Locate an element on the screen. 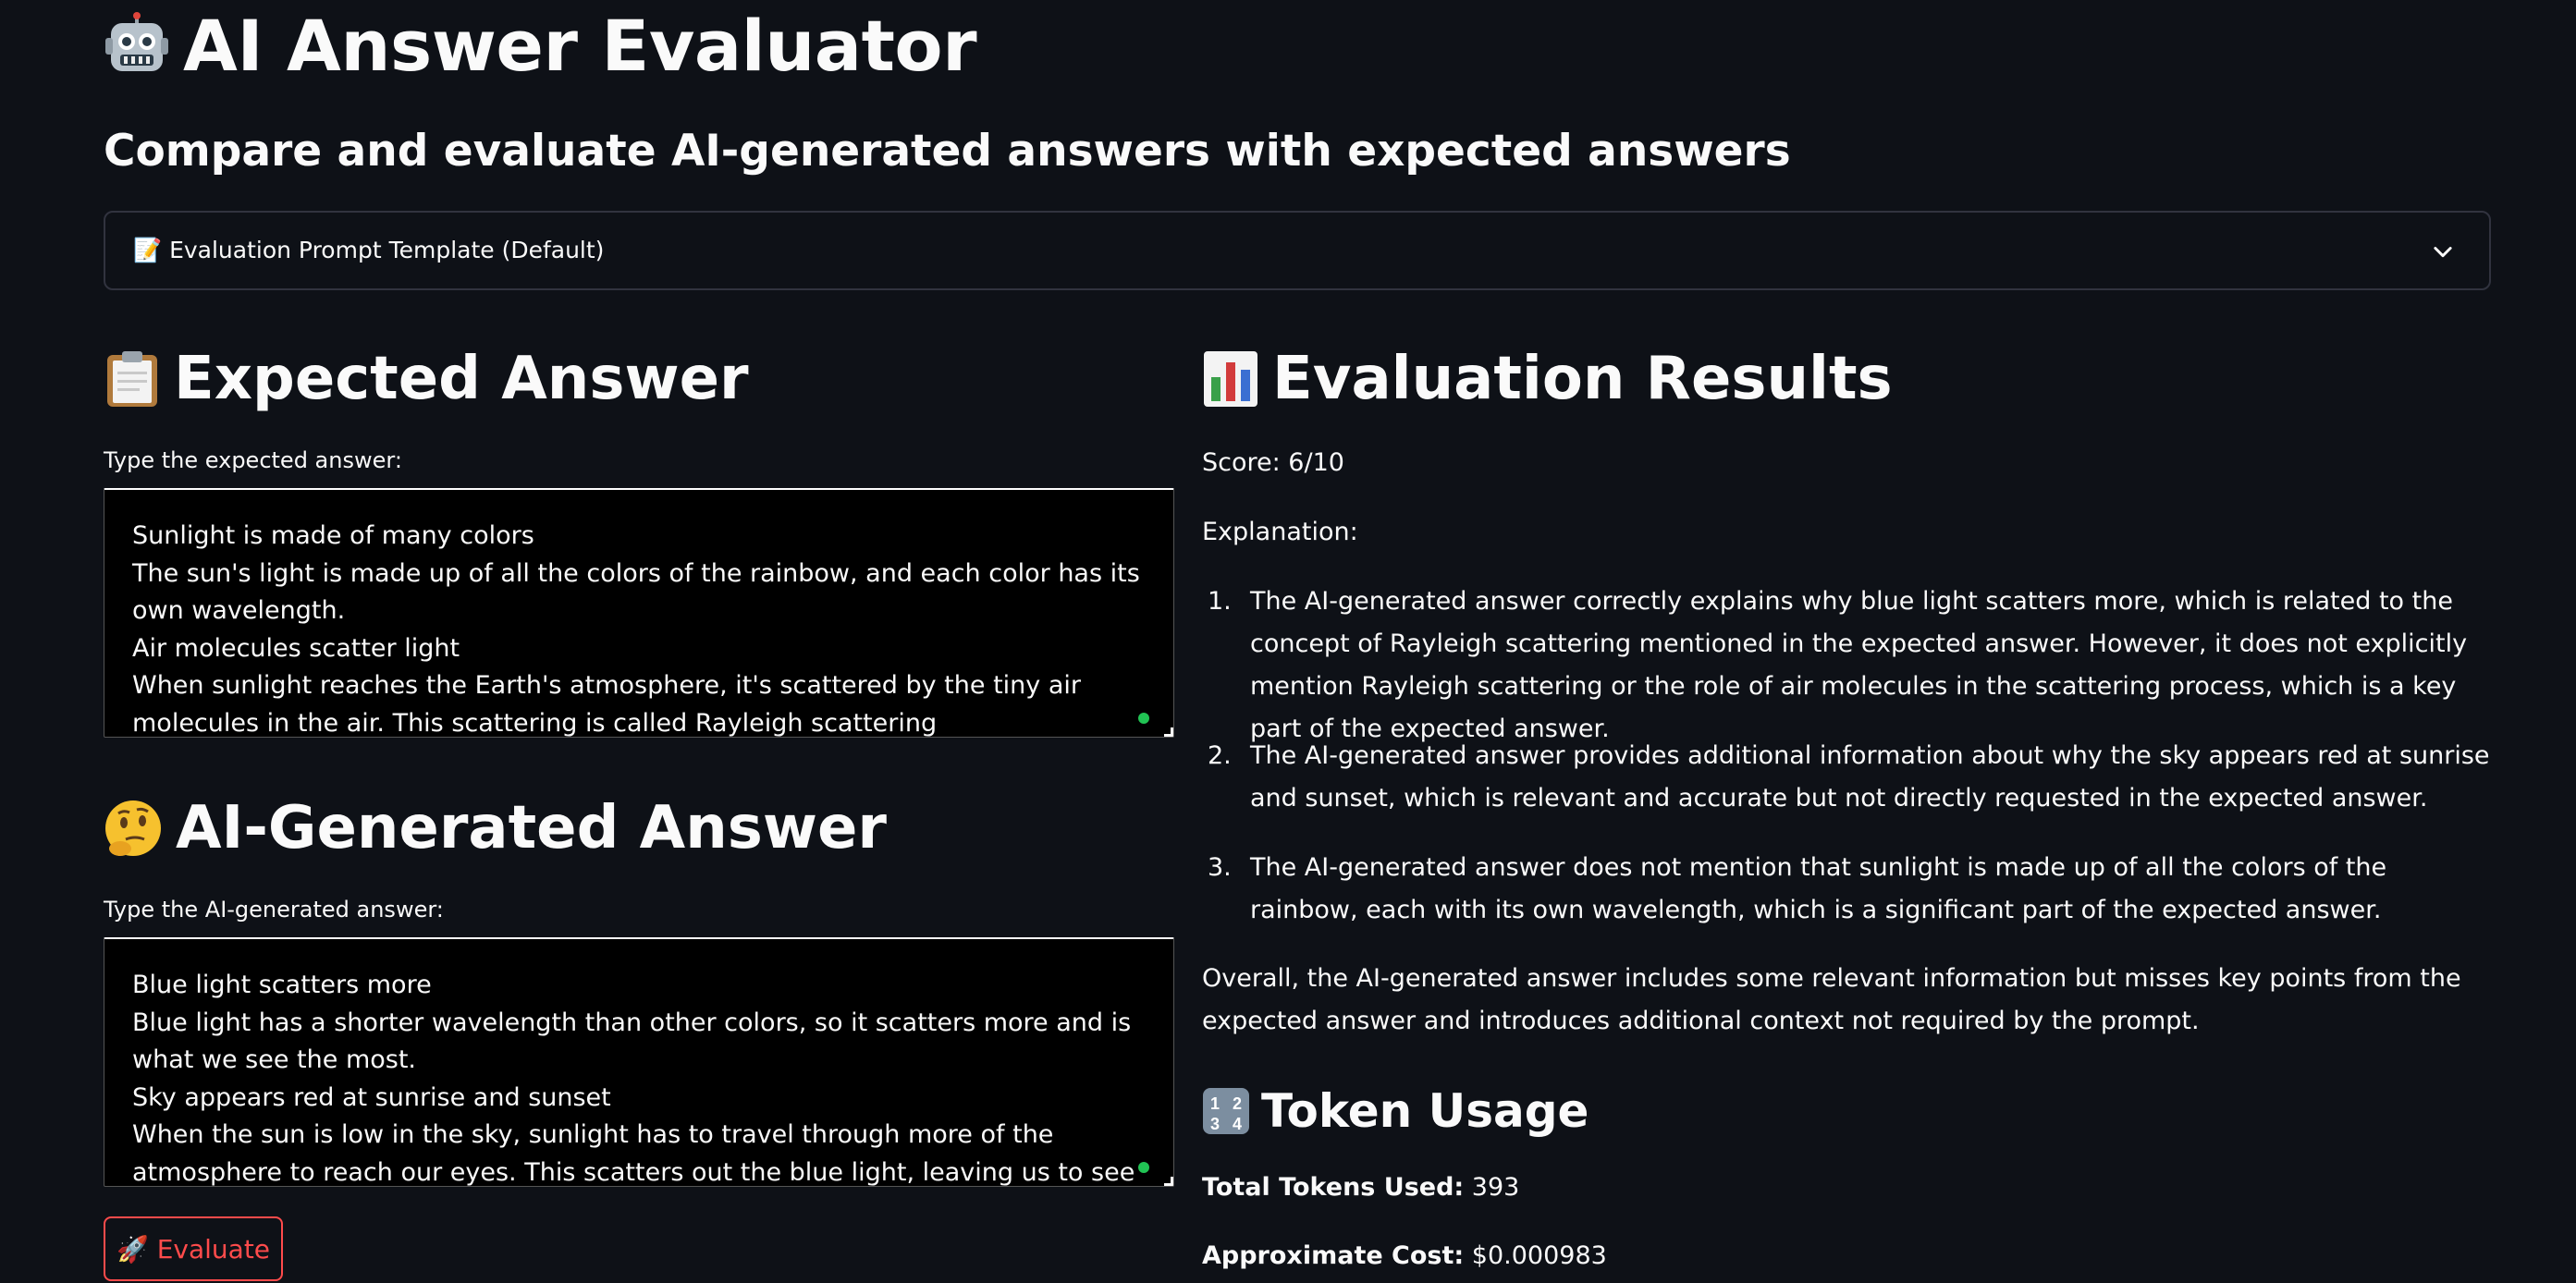  ai-answer-heading: AI-Generated Answer is located at coordinates (531, 828).